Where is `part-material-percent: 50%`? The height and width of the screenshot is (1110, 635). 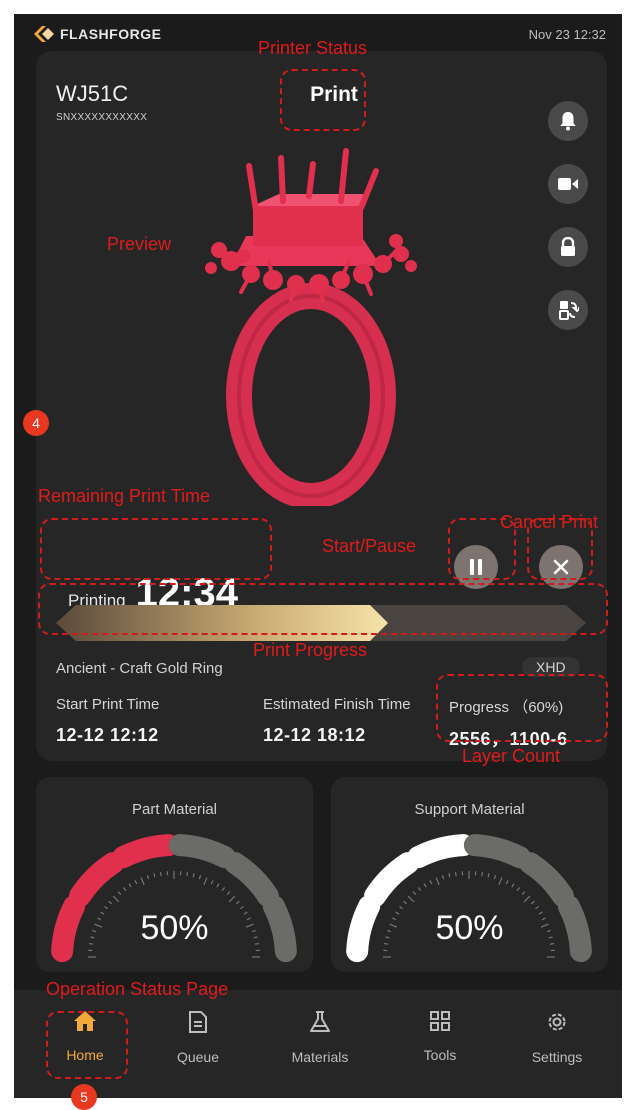 part-material-percent: 50% is located at coordinates (174, 928).